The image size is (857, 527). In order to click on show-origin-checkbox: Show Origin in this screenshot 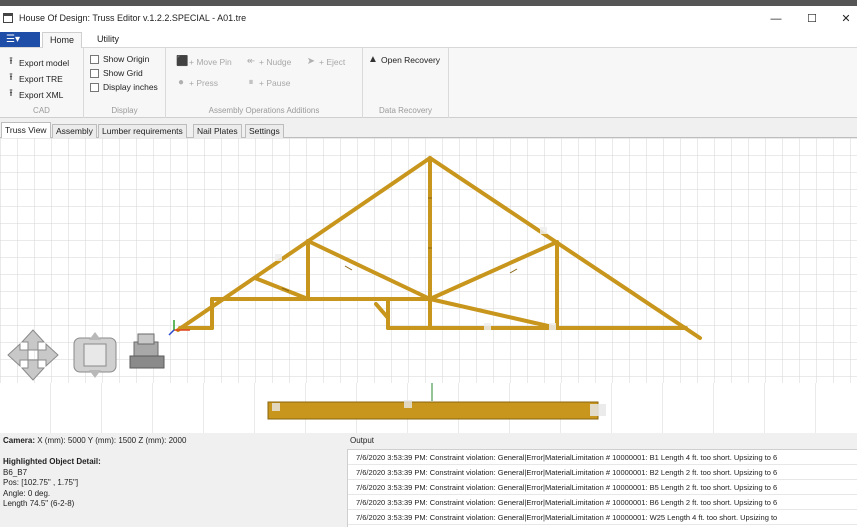, I will do `click(119, 59)`.